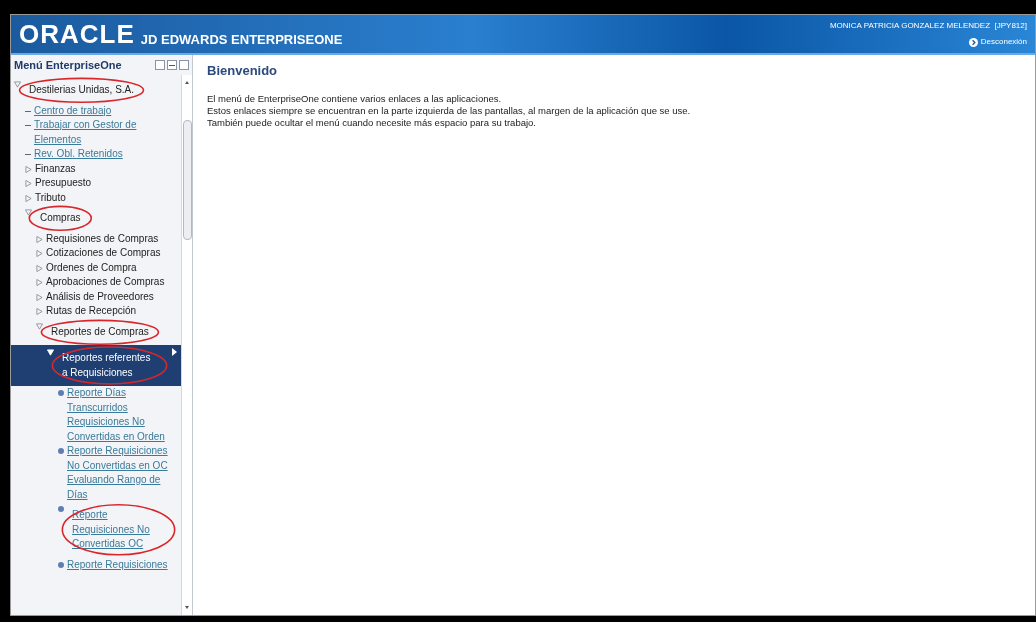 The height and width of the screenshot is (622, 1036). I want to click on tree-item-label: Tributo, so click(50, 197).